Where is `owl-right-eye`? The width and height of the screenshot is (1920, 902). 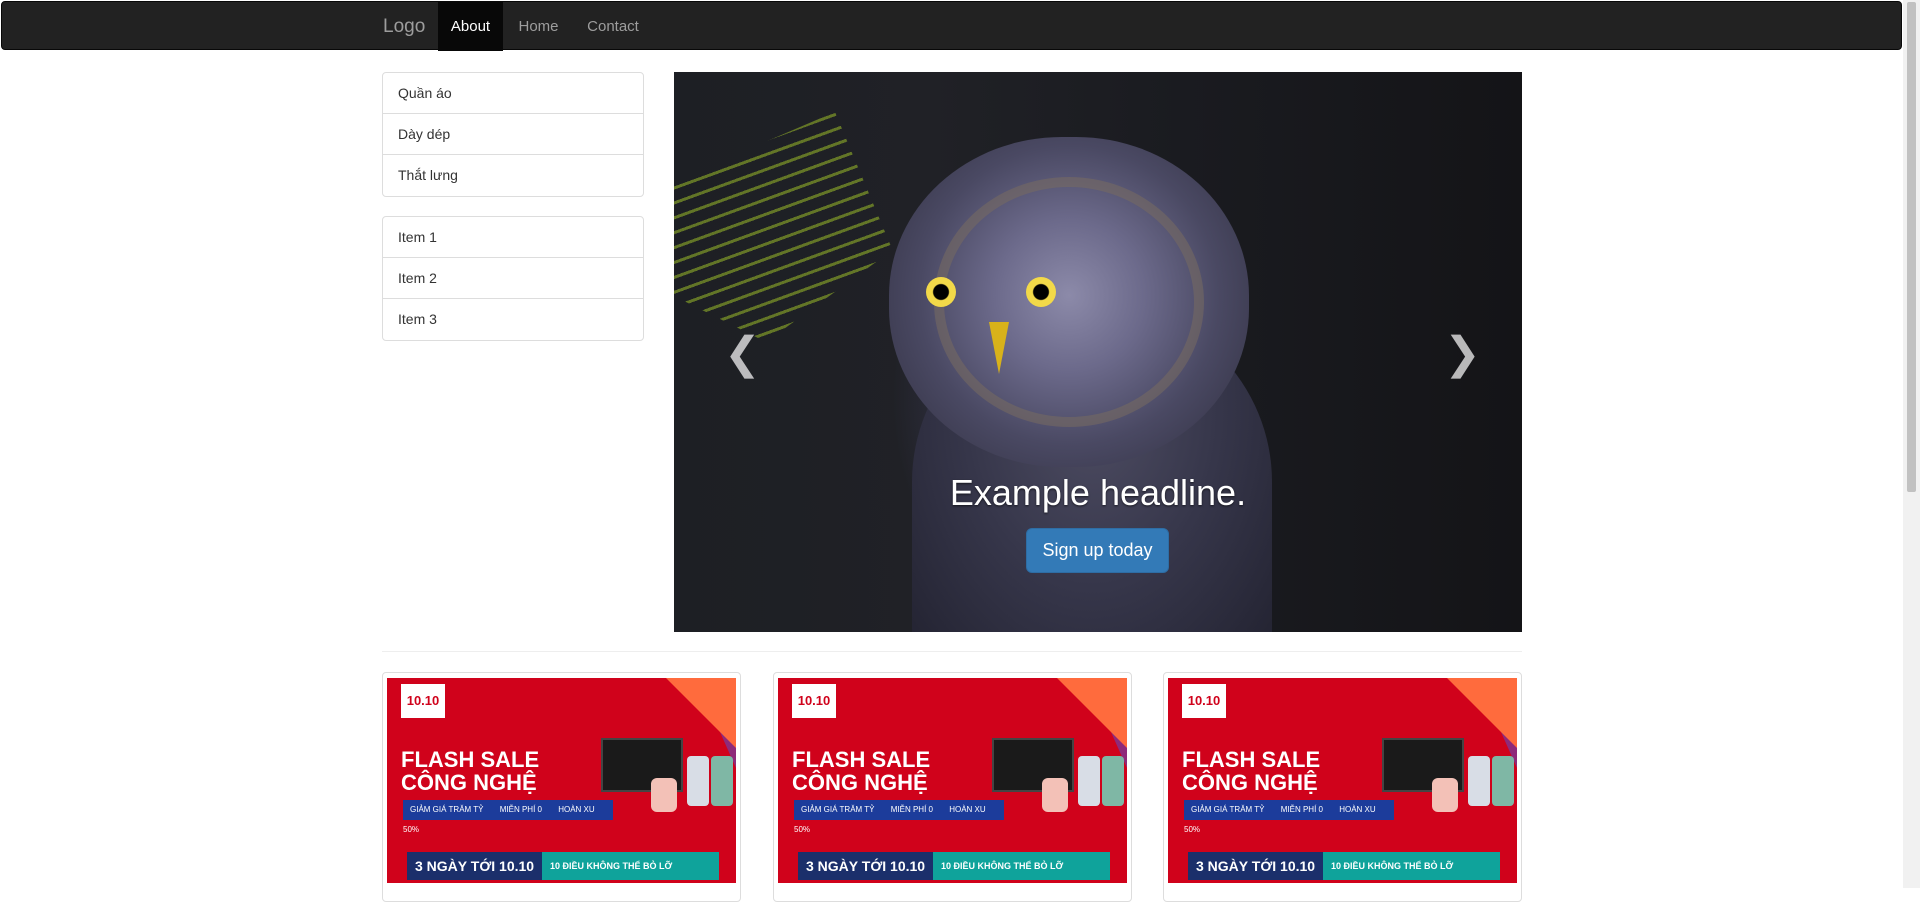
owl-right-eye is located at coordinates (1041, 292).